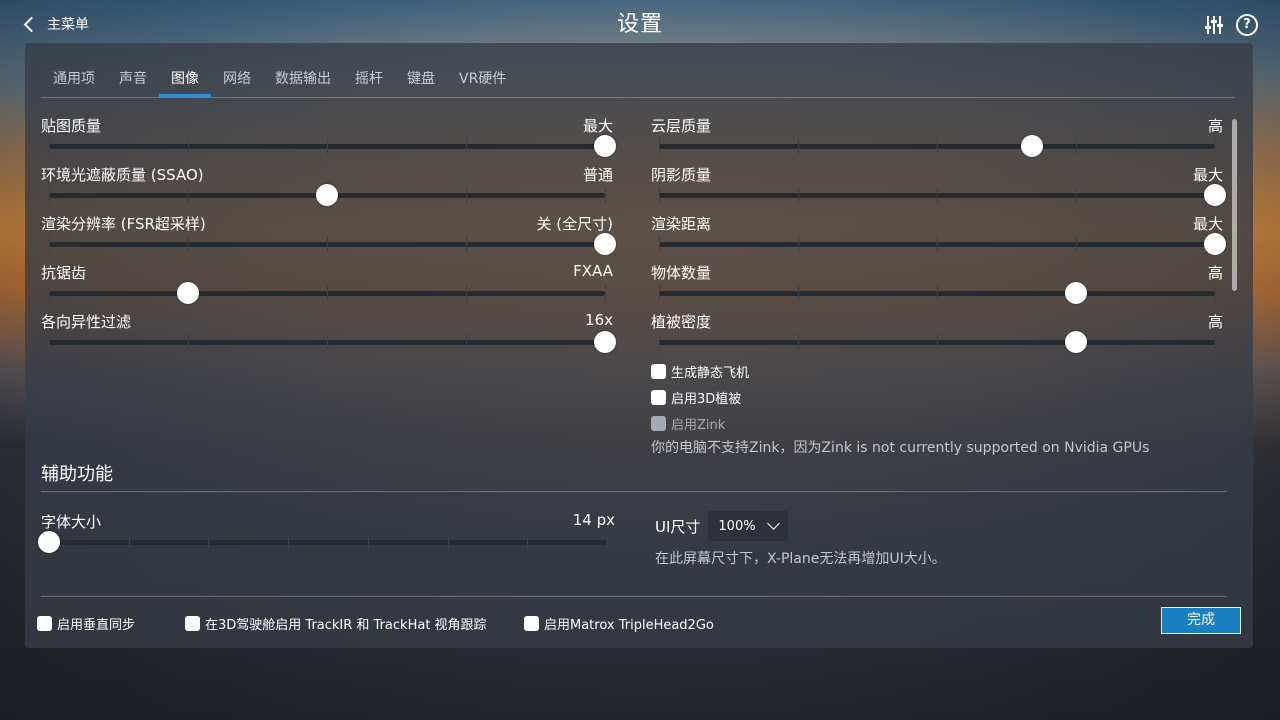 This screenshot has width=1280, height=720. What do you see at coordinates (369, 80) in the screenshot?
I see `tab-item: 摇杆` at bounding box center [369, 80].